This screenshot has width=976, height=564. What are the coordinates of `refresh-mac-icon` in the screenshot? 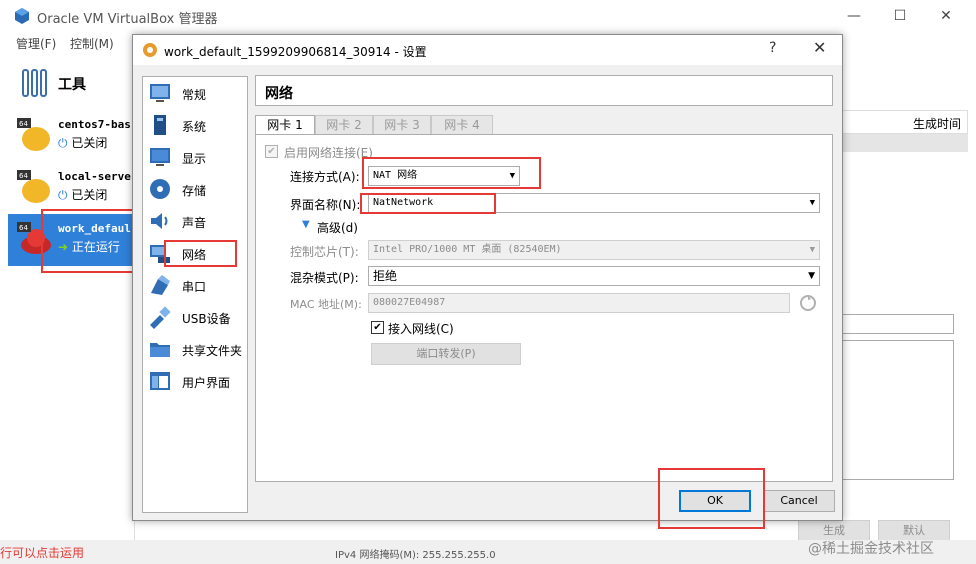 It's located at (808, 303).